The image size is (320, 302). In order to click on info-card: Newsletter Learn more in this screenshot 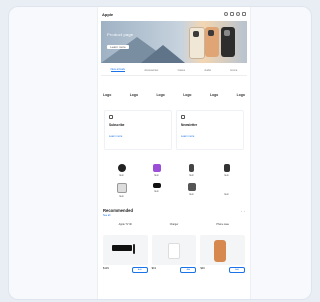, I will do `click(210, 130)`.